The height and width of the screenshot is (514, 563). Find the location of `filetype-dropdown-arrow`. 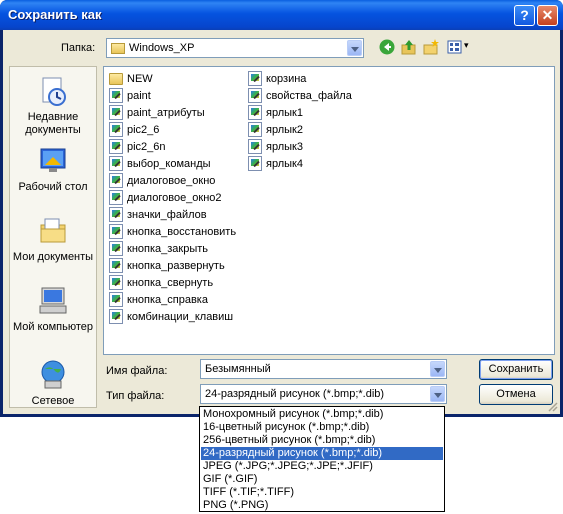

filetype-dropdown-arrow is located at coordinates (437, 394).